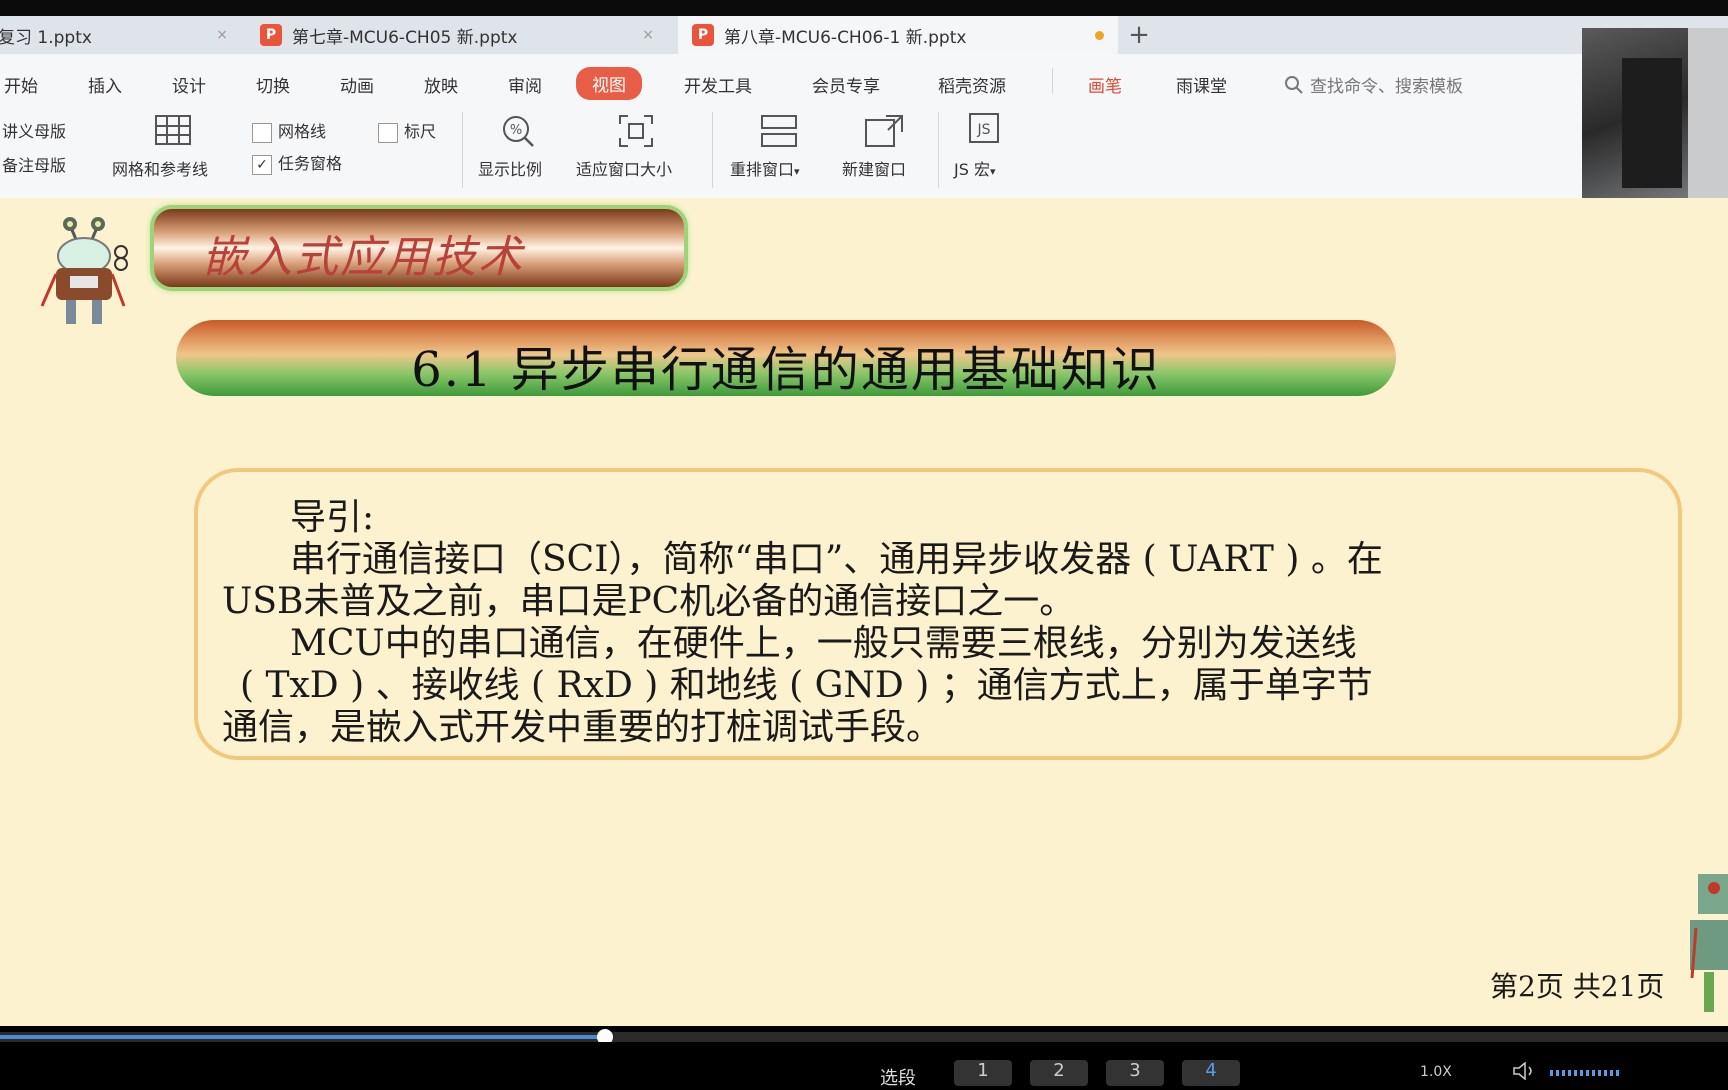  I want to click on volume-level, so click(1585, 1073).